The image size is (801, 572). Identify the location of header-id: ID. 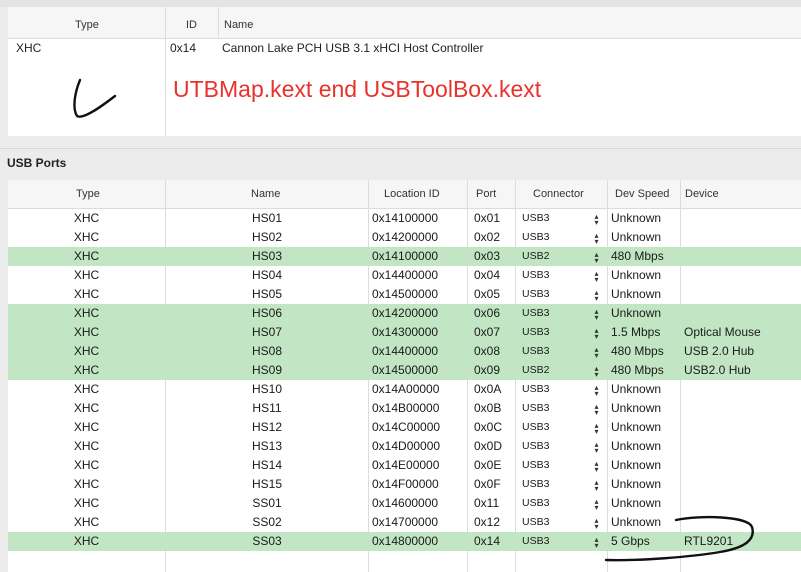
(191, 22).